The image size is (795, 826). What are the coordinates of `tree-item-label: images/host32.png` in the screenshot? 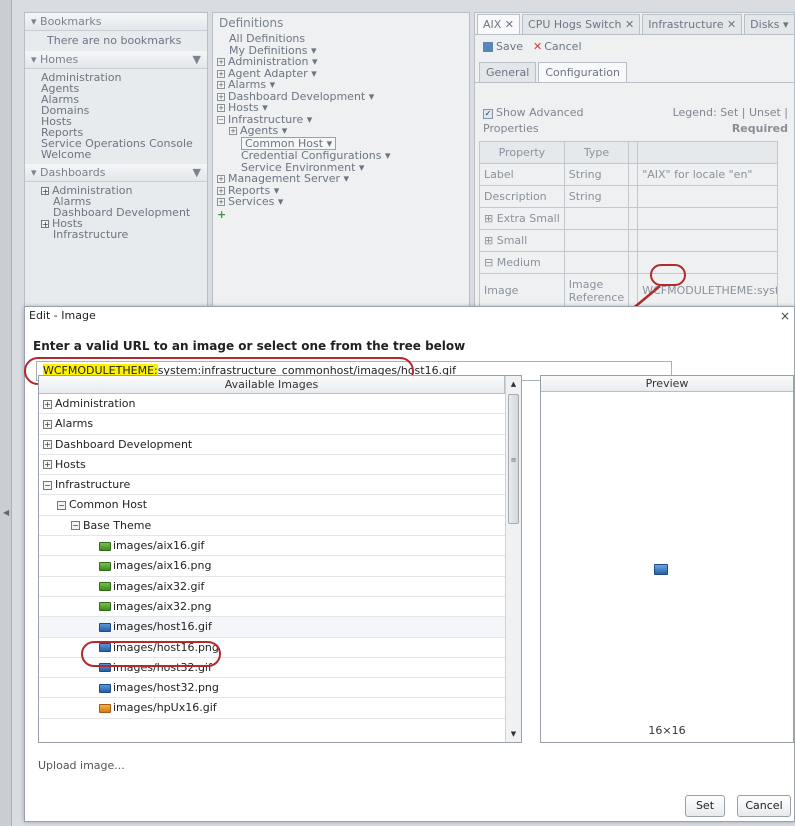 It's located at (166, 688).